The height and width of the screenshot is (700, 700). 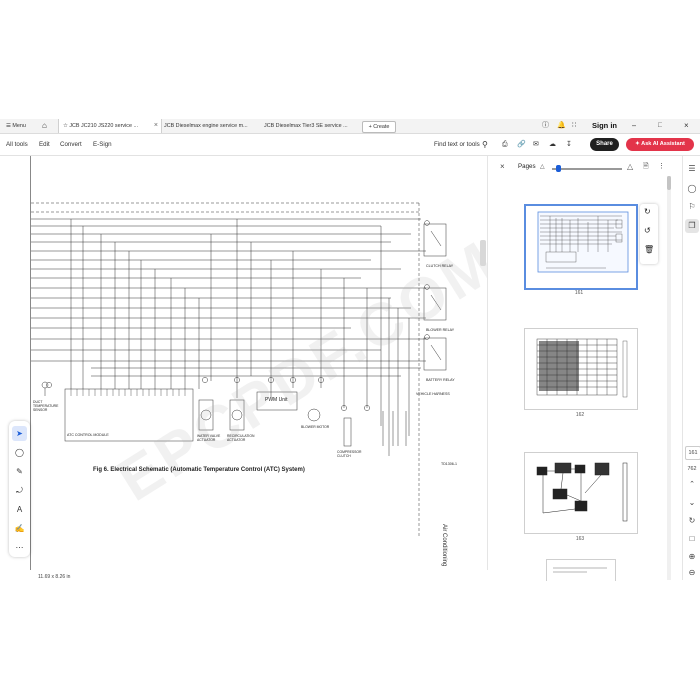 What do you see at coordinates (692, 573) in the screenshot?
I see `zoom-out-icon: ⊖` at bounding box center [692, 573].